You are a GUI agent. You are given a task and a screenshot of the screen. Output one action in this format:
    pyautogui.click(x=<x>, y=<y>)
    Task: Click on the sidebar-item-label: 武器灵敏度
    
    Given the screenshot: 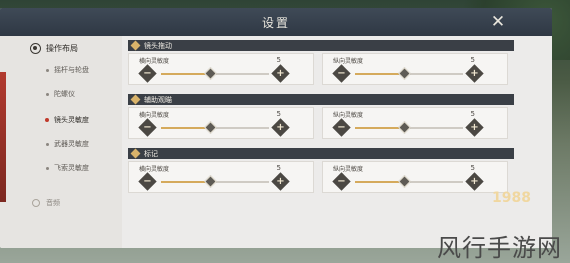 What is the action you would take?
    pyautogui.click(x=71, y=144)
    